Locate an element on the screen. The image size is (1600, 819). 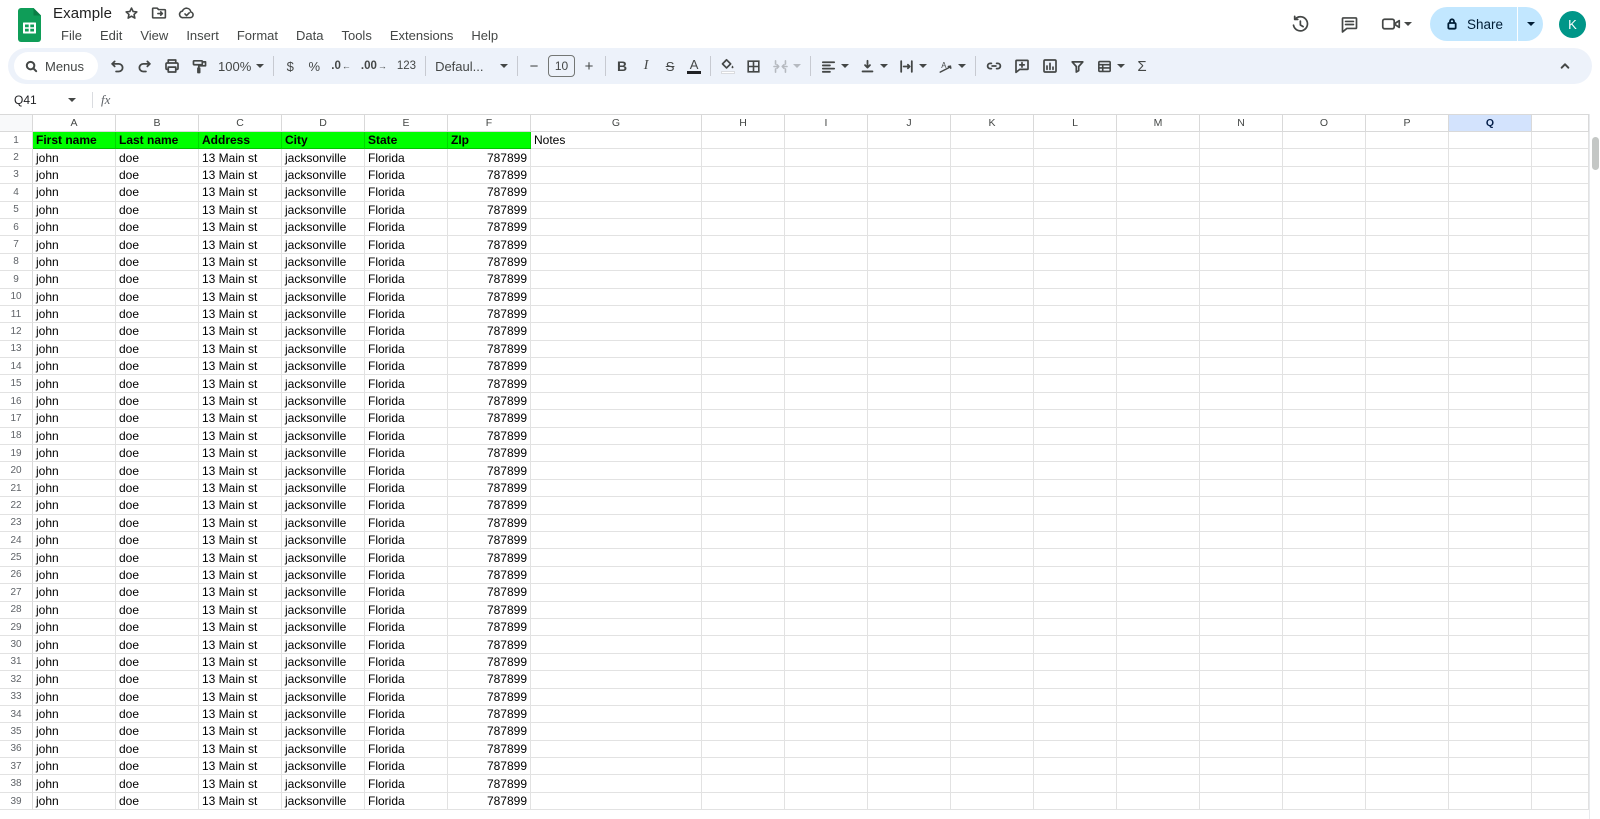
cell-H29 is located at coordinates (743, 627).